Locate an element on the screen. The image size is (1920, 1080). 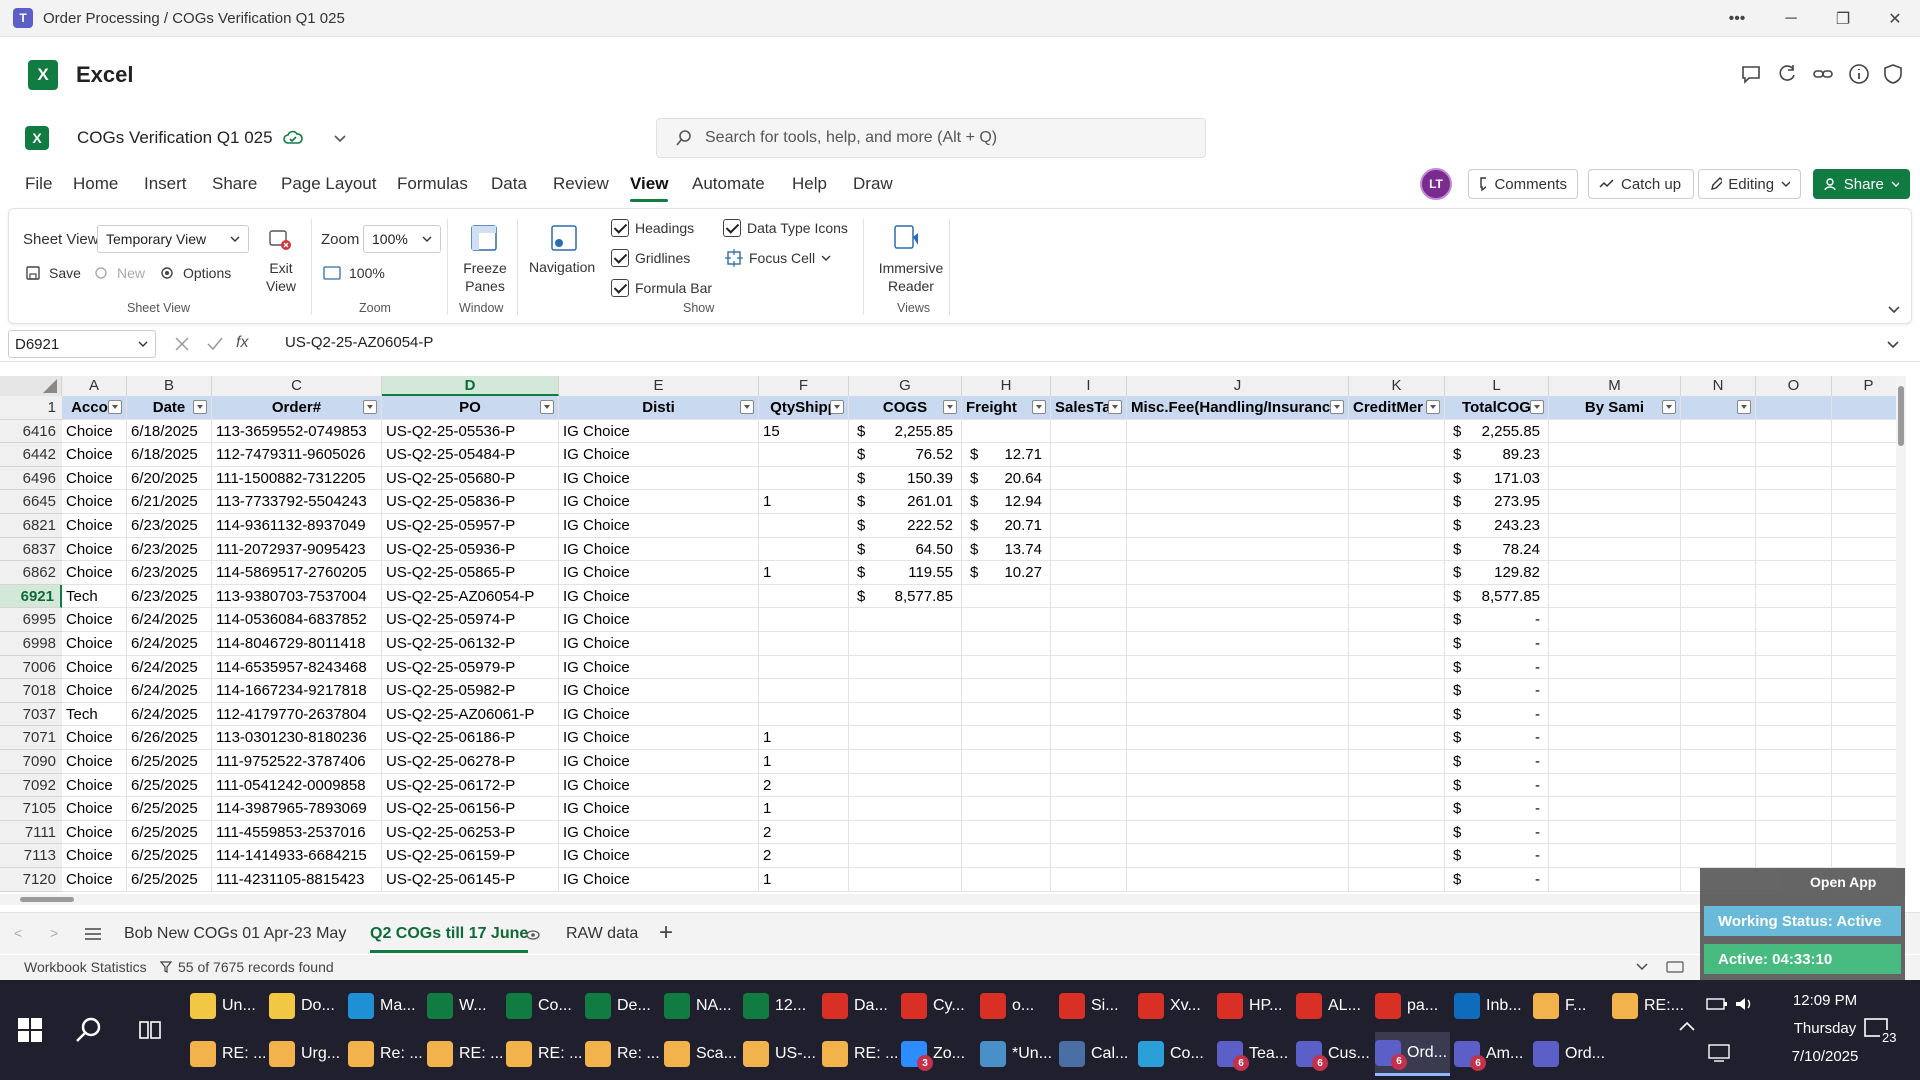
row-header: 6862 is located at coordinates (31, 573).